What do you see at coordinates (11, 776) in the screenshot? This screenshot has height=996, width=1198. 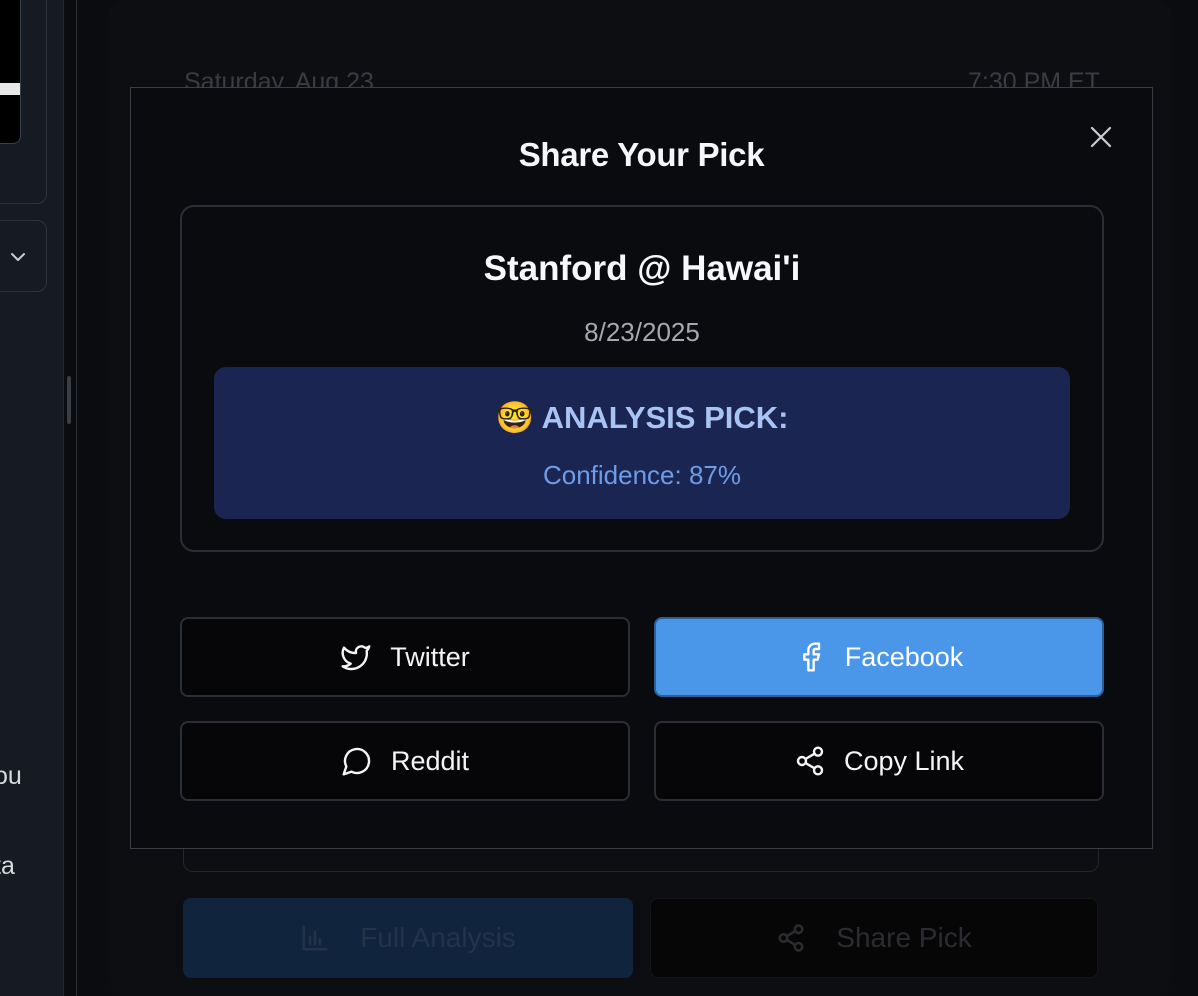 I see `sidebar-text-snippet: ou` at bounding box center [11, 776].